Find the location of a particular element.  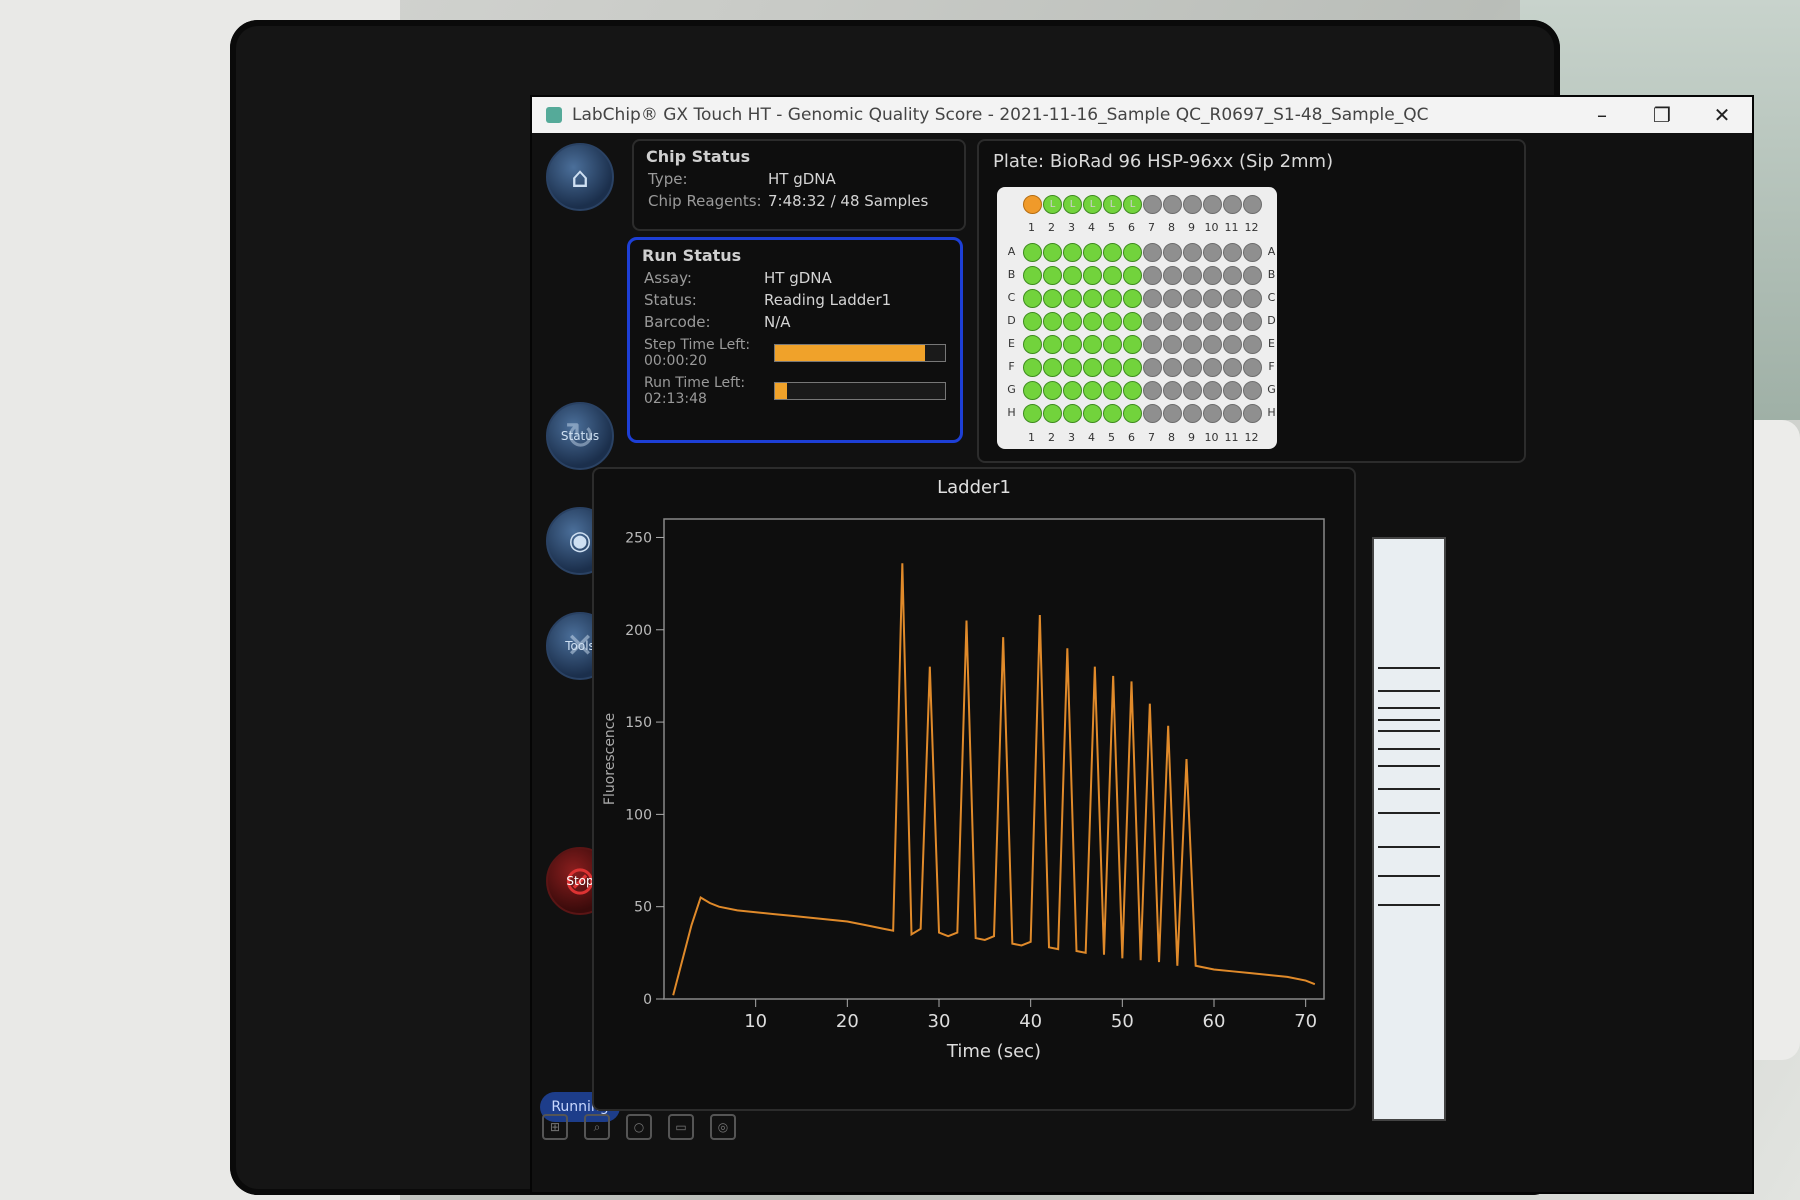

minimize-icon: – is located at coordinates (1602, 115).